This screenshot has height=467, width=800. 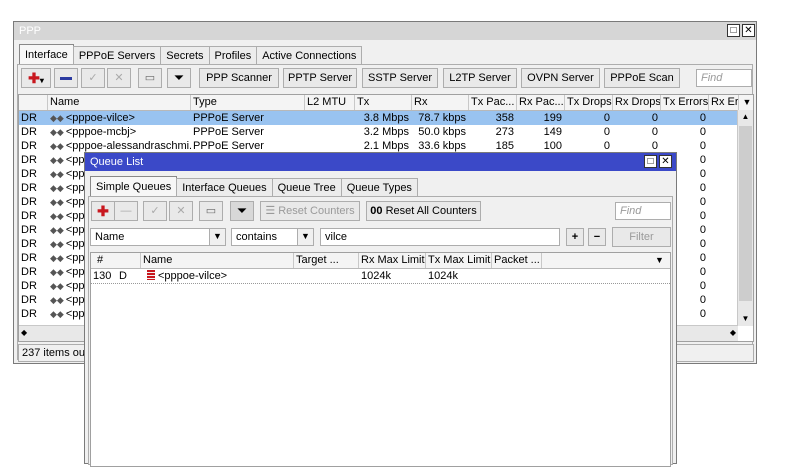 What do you see at coordinates (320, 78) in the screenshot?
I see `pptp-server-button: PPTP Server` at bounding box center [320, 78].